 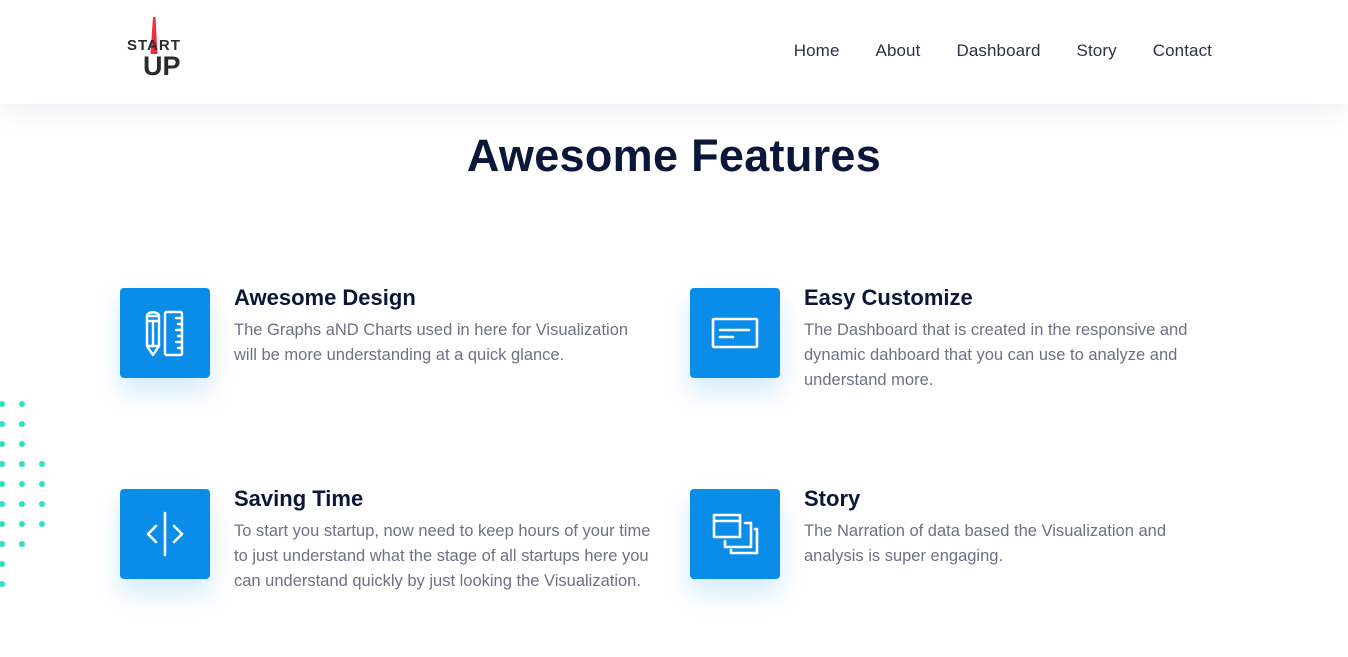 I want to click on startup-logo-icon: START UP, so click(x=154, y=49).